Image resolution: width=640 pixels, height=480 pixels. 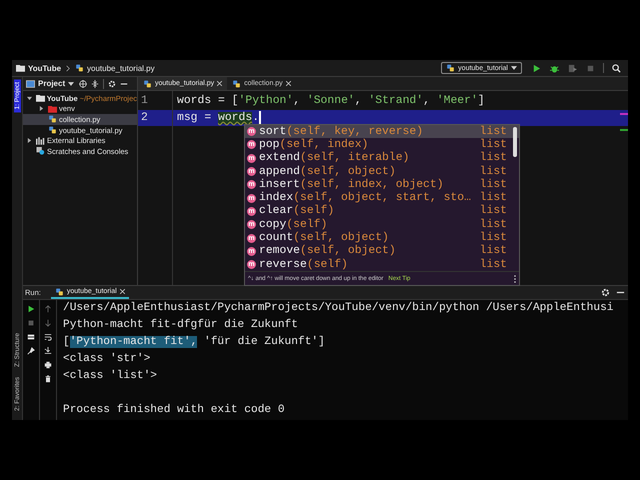 What do you see at coordinates (20, 68) in the screenshot?
I see `folder-icon` at bounding box center [20, 68].